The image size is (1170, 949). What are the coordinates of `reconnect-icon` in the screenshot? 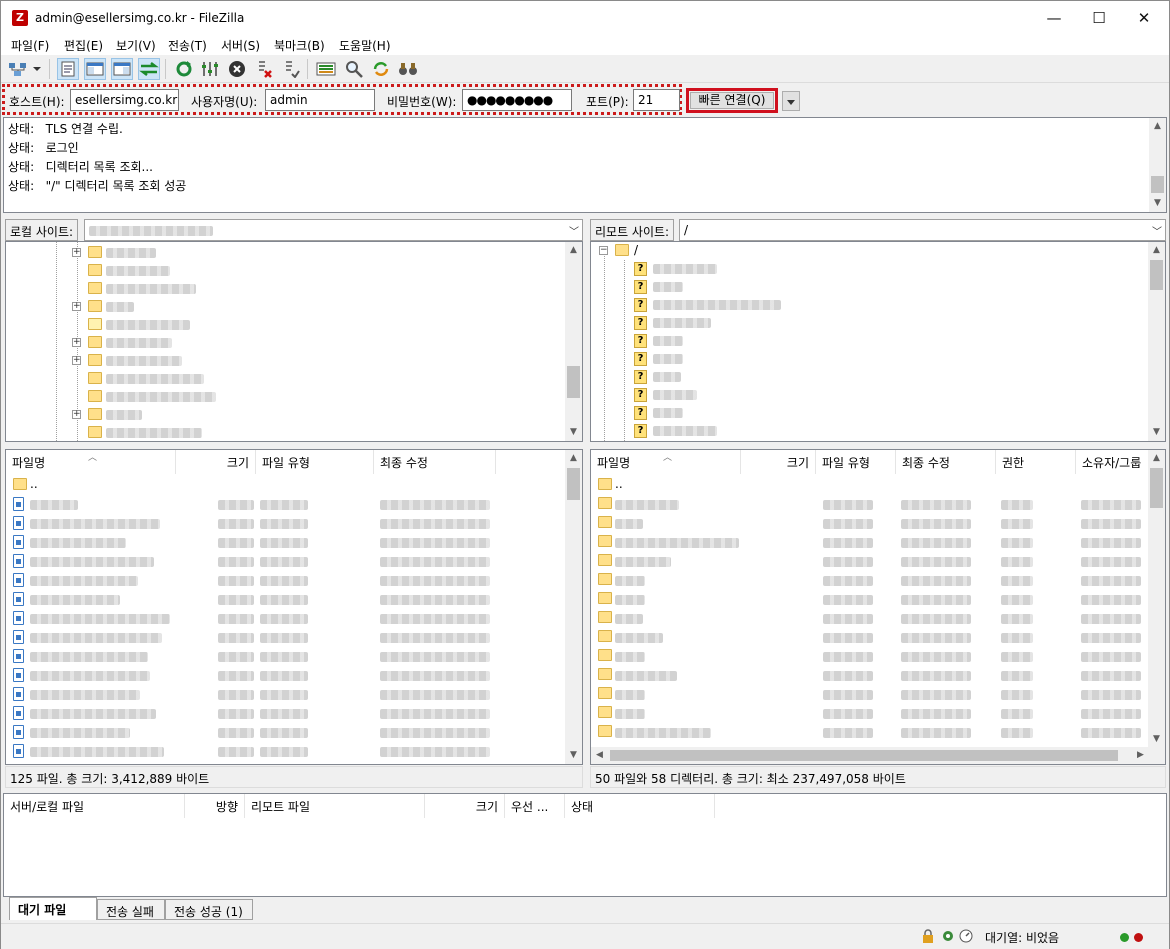 It's located at (291, 69).